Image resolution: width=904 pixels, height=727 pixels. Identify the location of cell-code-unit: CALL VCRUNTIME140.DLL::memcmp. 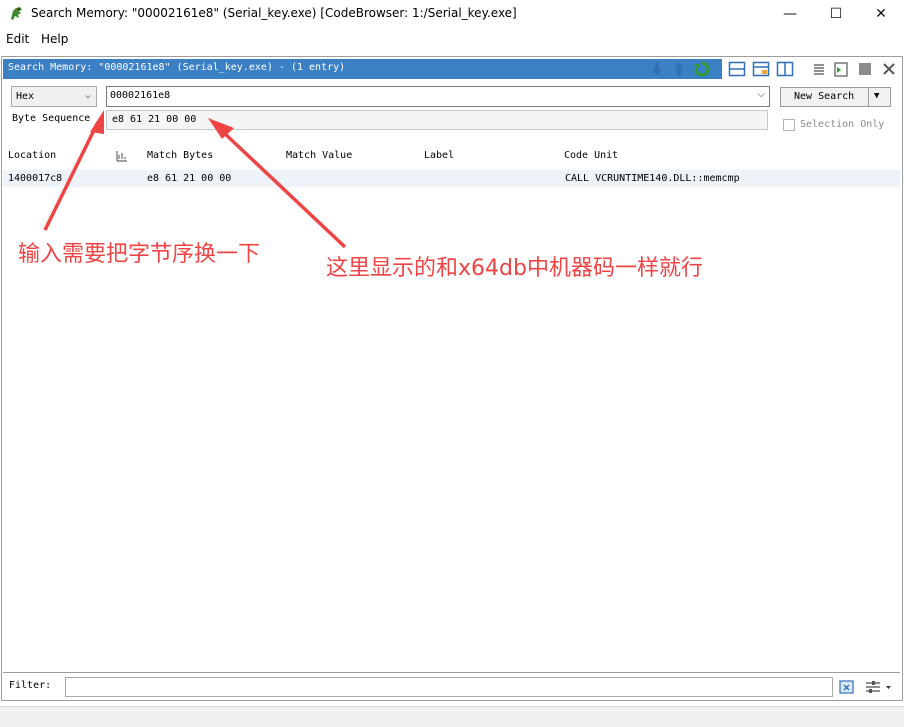
(652, 178).